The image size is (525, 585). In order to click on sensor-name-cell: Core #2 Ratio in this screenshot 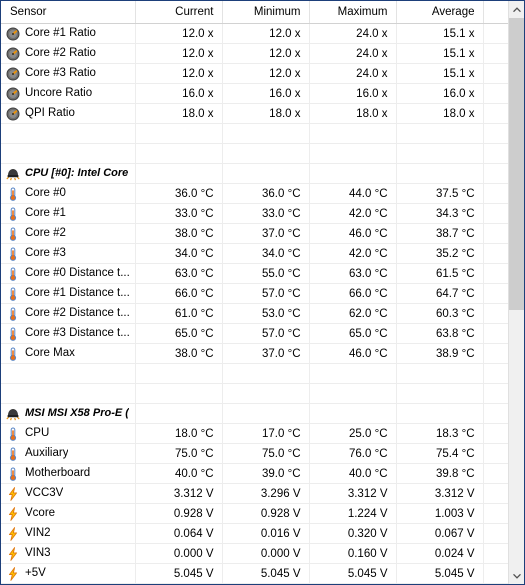, I will do `click(68, 53)`.